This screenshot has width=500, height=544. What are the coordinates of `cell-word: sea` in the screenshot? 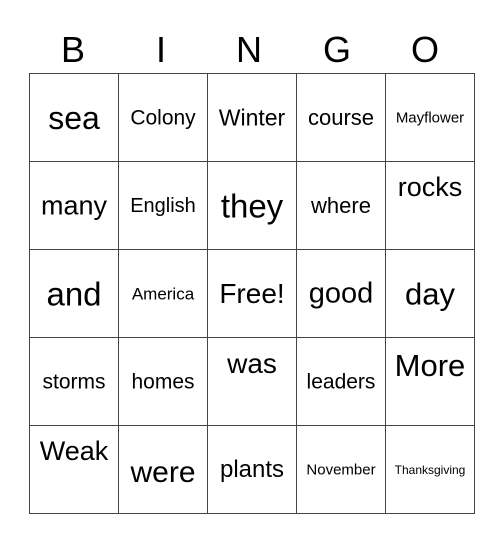 It's located at (74, 117).